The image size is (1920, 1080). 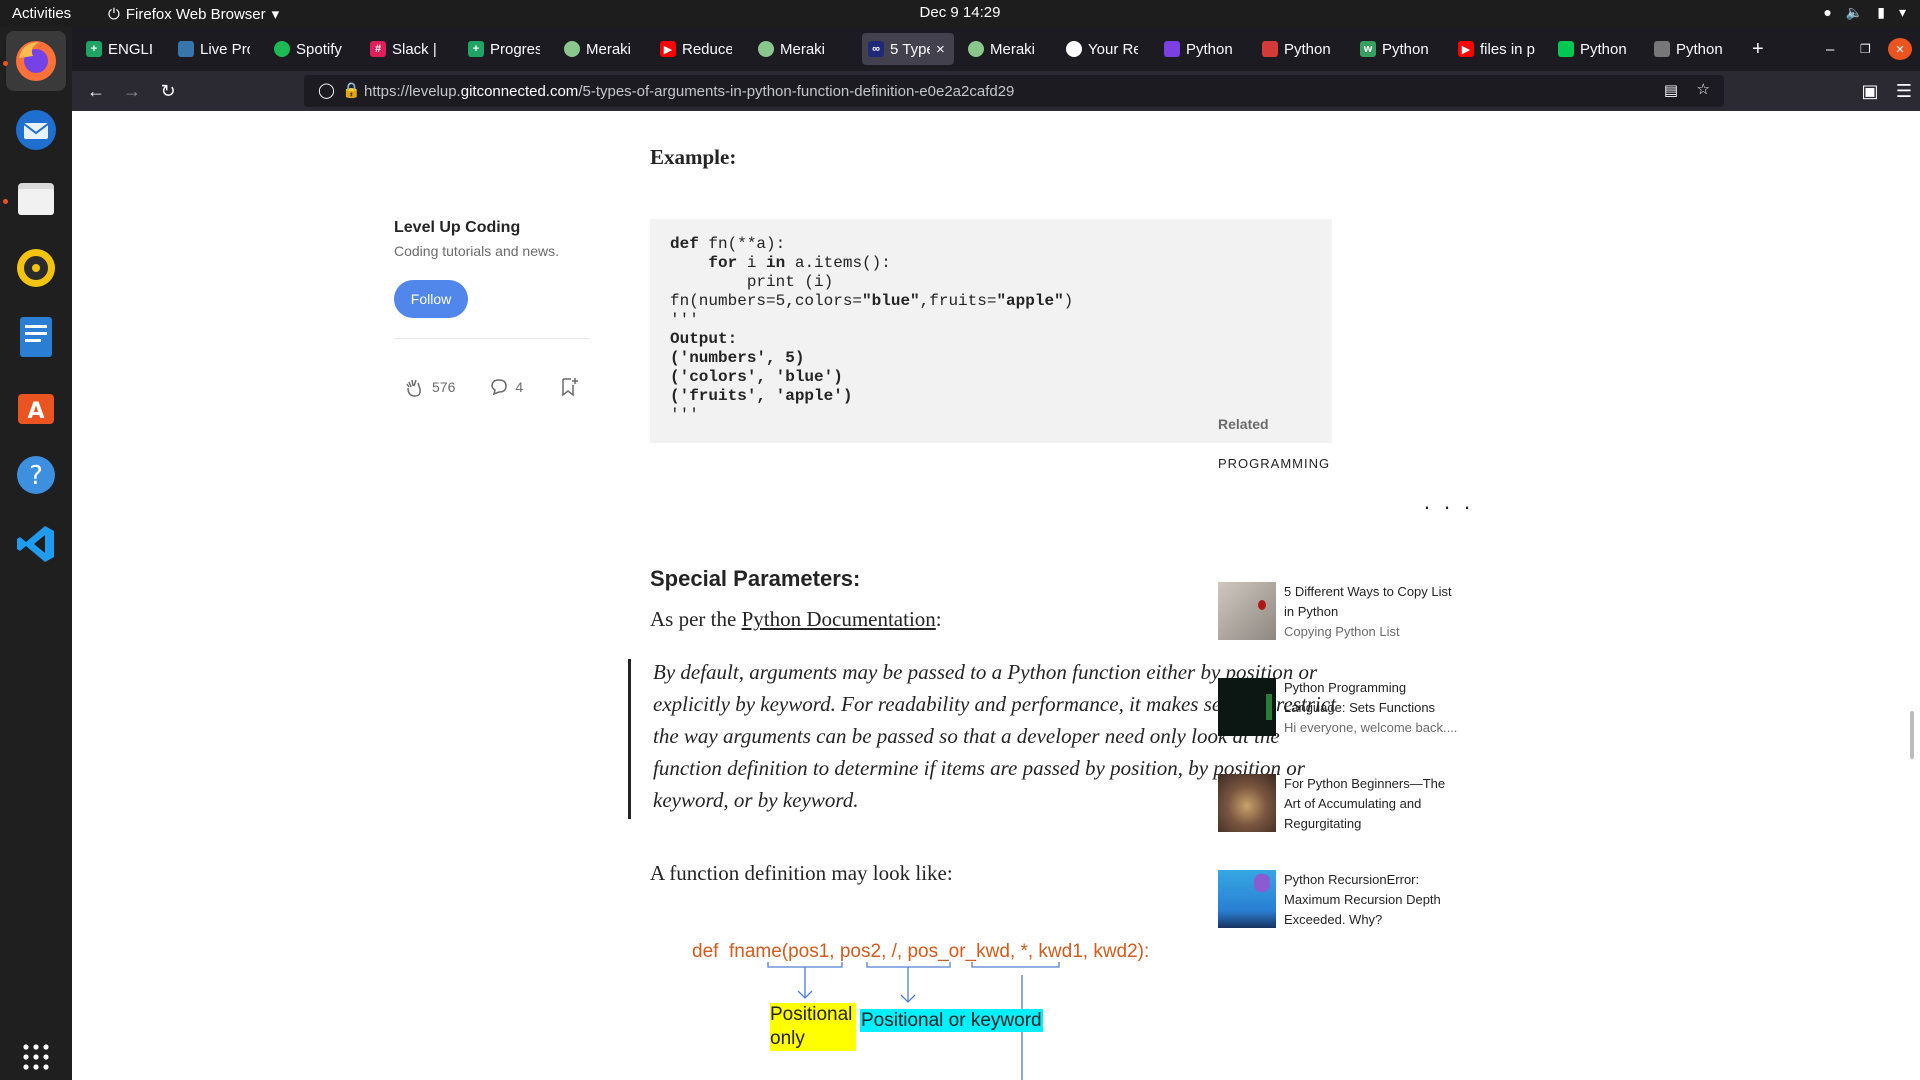 What do you see at coordinates (36, 544) in the screenshot?
I see `dock-vscode` at bounding box center [36, 544].